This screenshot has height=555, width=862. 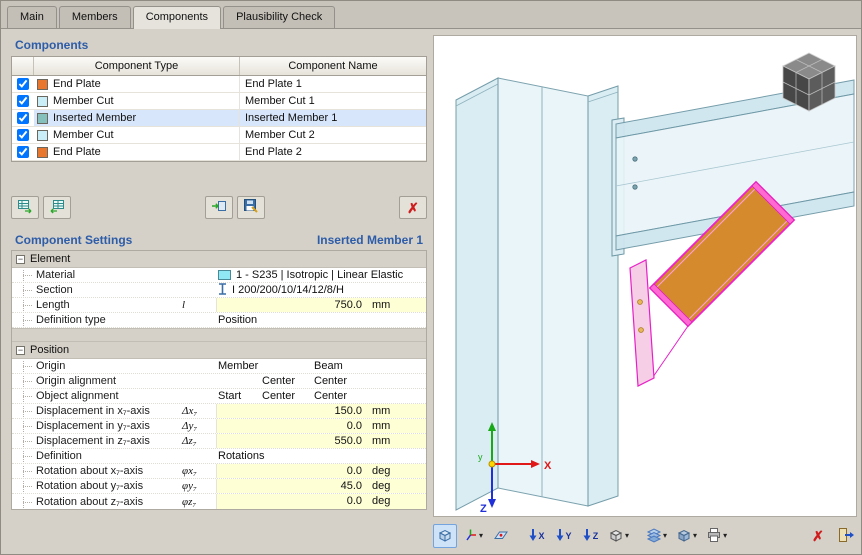 I want to click on prop-row-rotation-x: Rotation about x₇-axis φx₇ 0.0 deg, so click(x=219, y=471).